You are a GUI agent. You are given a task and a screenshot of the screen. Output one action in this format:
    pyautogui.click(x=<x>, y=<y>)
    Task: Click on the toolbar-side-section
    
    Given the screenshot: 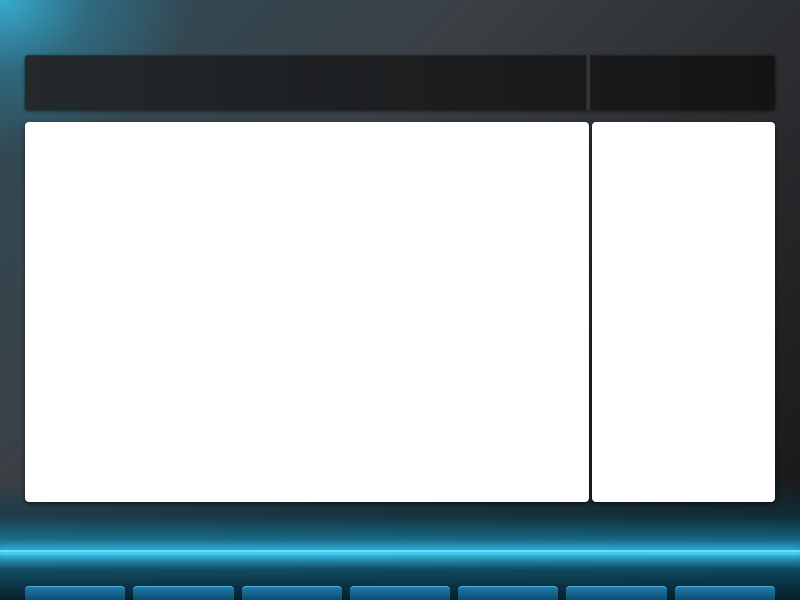 What is the action you would take?
    pyautogui.click(x=687, y=82)
    